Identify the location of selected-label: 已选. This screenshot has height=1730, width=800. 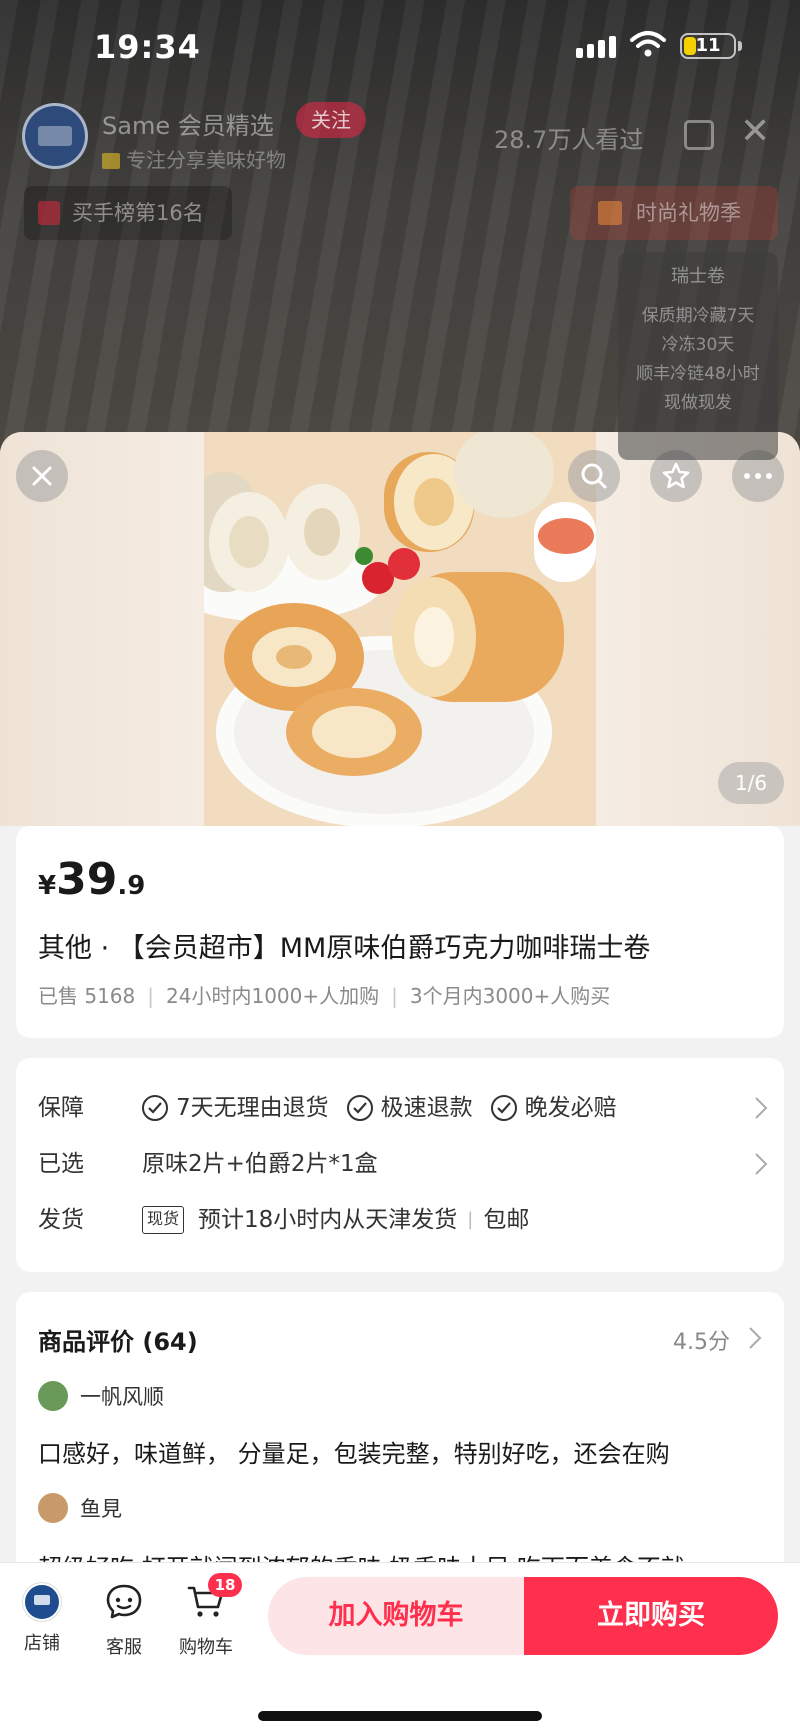
(61, 1164).